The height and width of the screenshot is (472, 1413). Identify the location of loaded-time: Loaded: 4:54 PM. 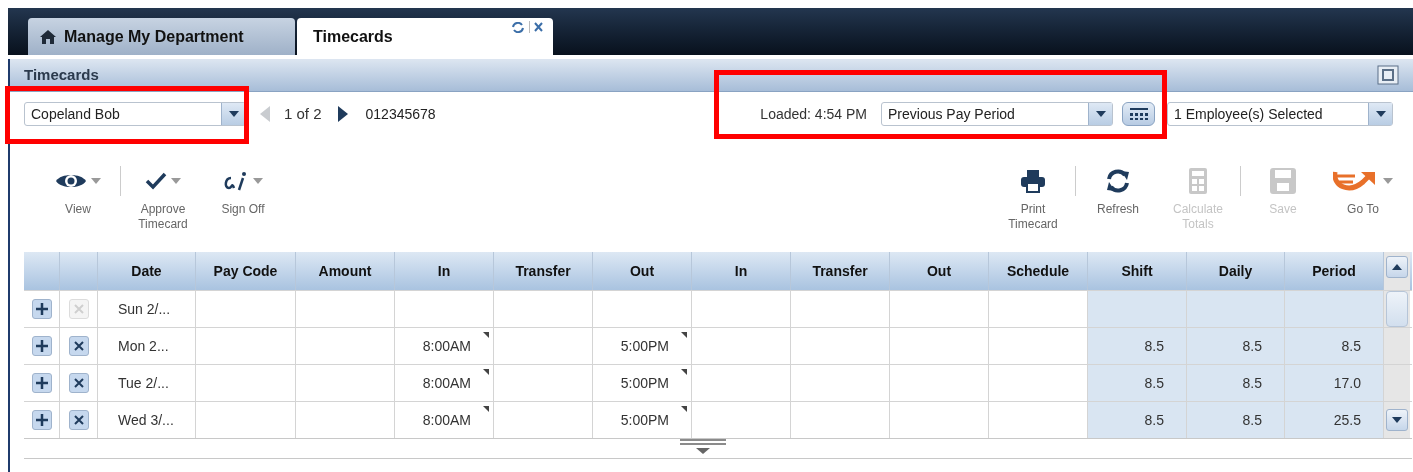
(813, 114).